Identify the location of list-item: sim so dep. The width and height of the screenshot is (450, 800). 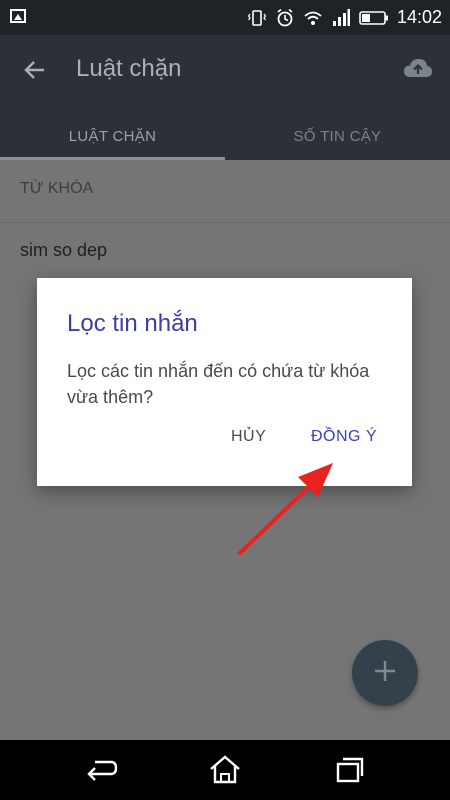
(63, 250).